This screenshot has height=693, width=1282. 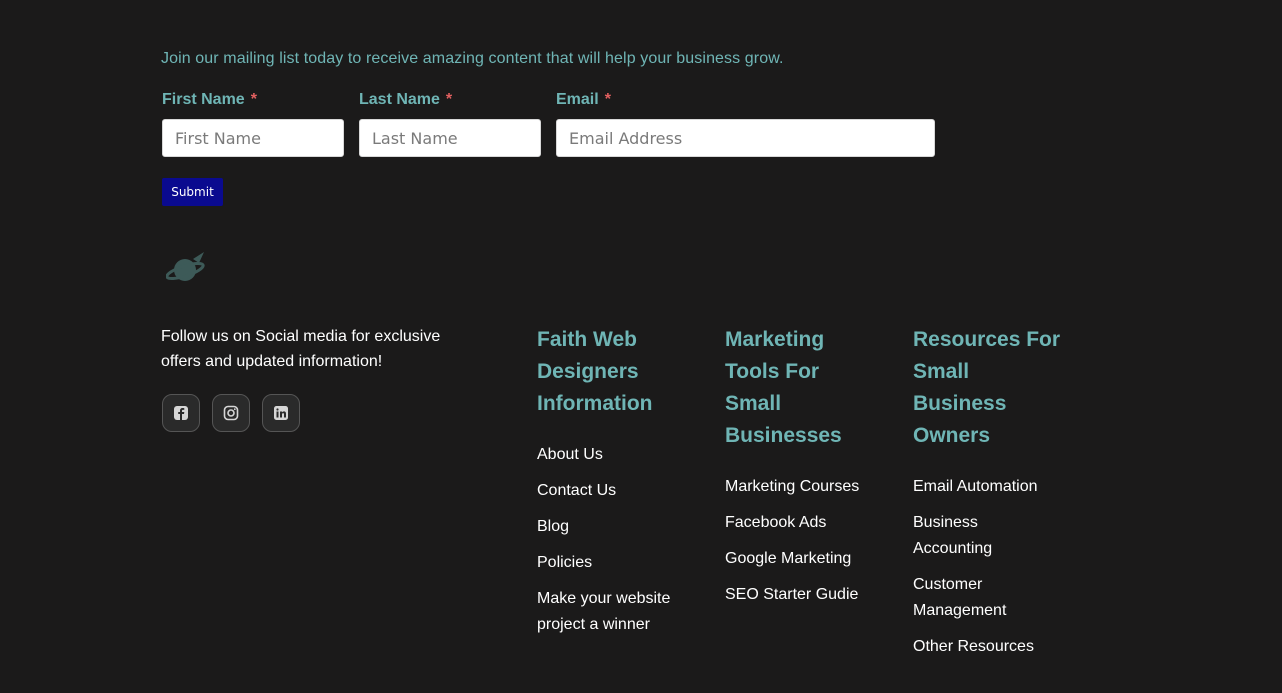 What do you see at coordinates (619, 491) in the screenshot?
I see `footer-link-contact-us: Contact Us` at bounding box center [619, 491].